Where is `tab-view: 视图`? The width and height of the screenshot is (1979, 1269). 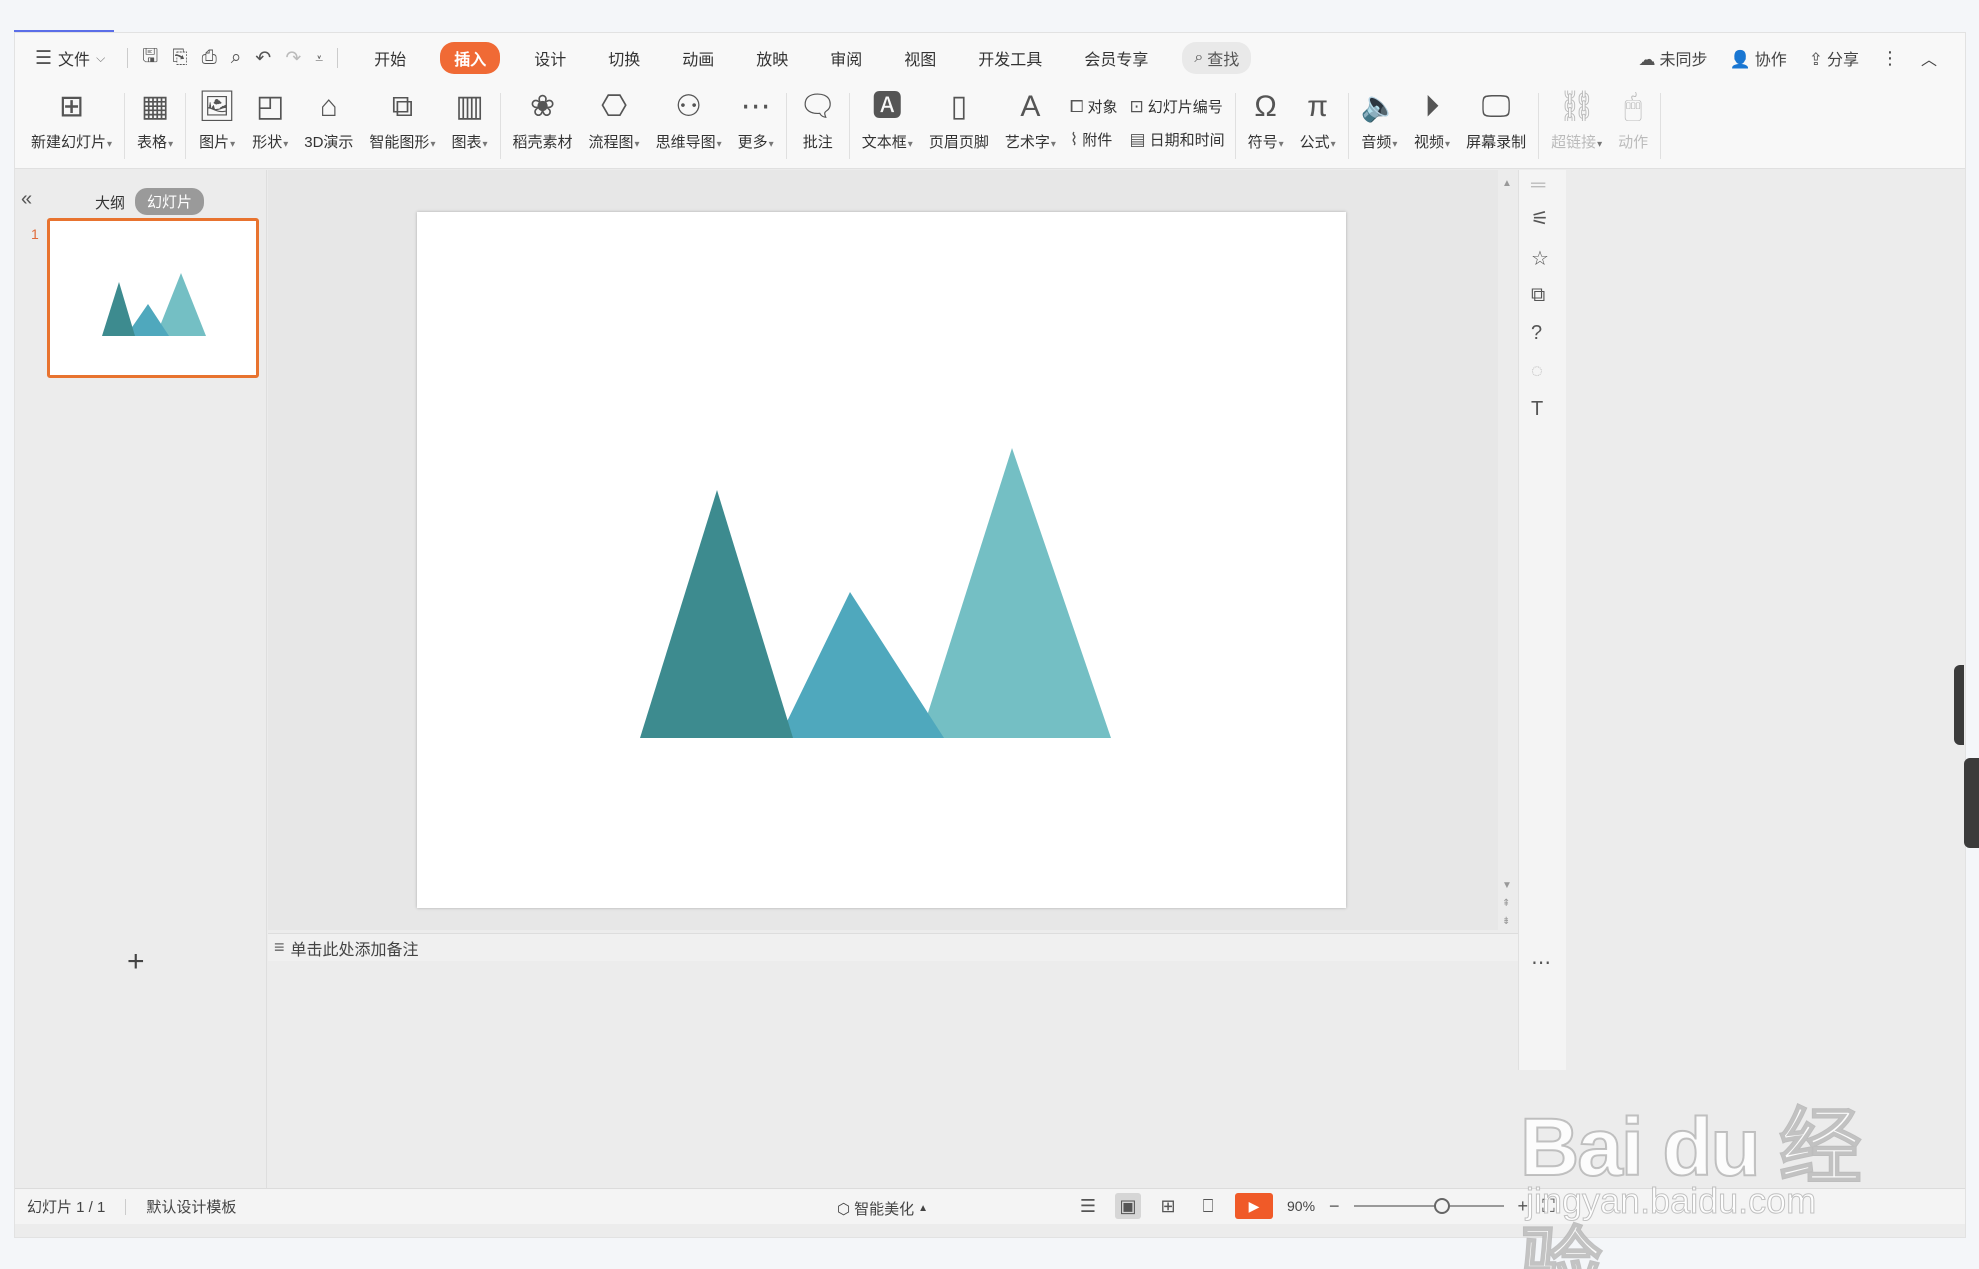 tab-view: 视图 is located at coordinates (920, 58).